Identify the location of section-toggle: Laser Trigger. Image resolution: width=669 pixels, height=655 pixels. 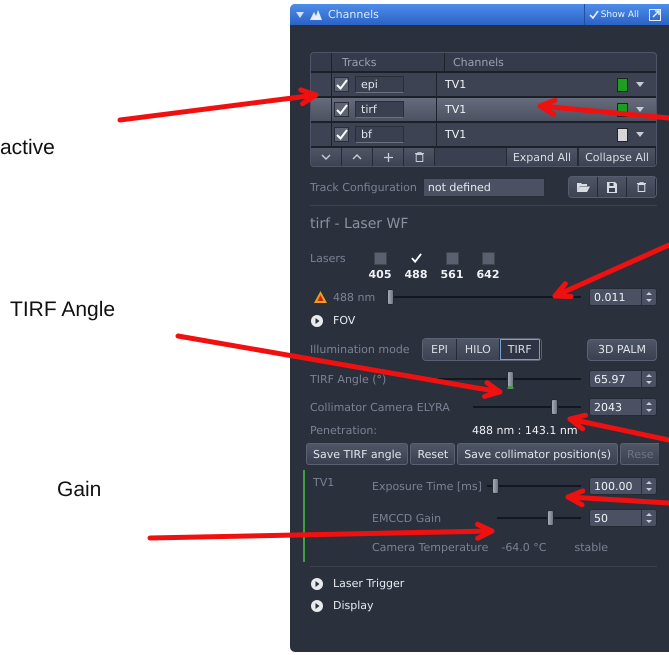
(368, 583).